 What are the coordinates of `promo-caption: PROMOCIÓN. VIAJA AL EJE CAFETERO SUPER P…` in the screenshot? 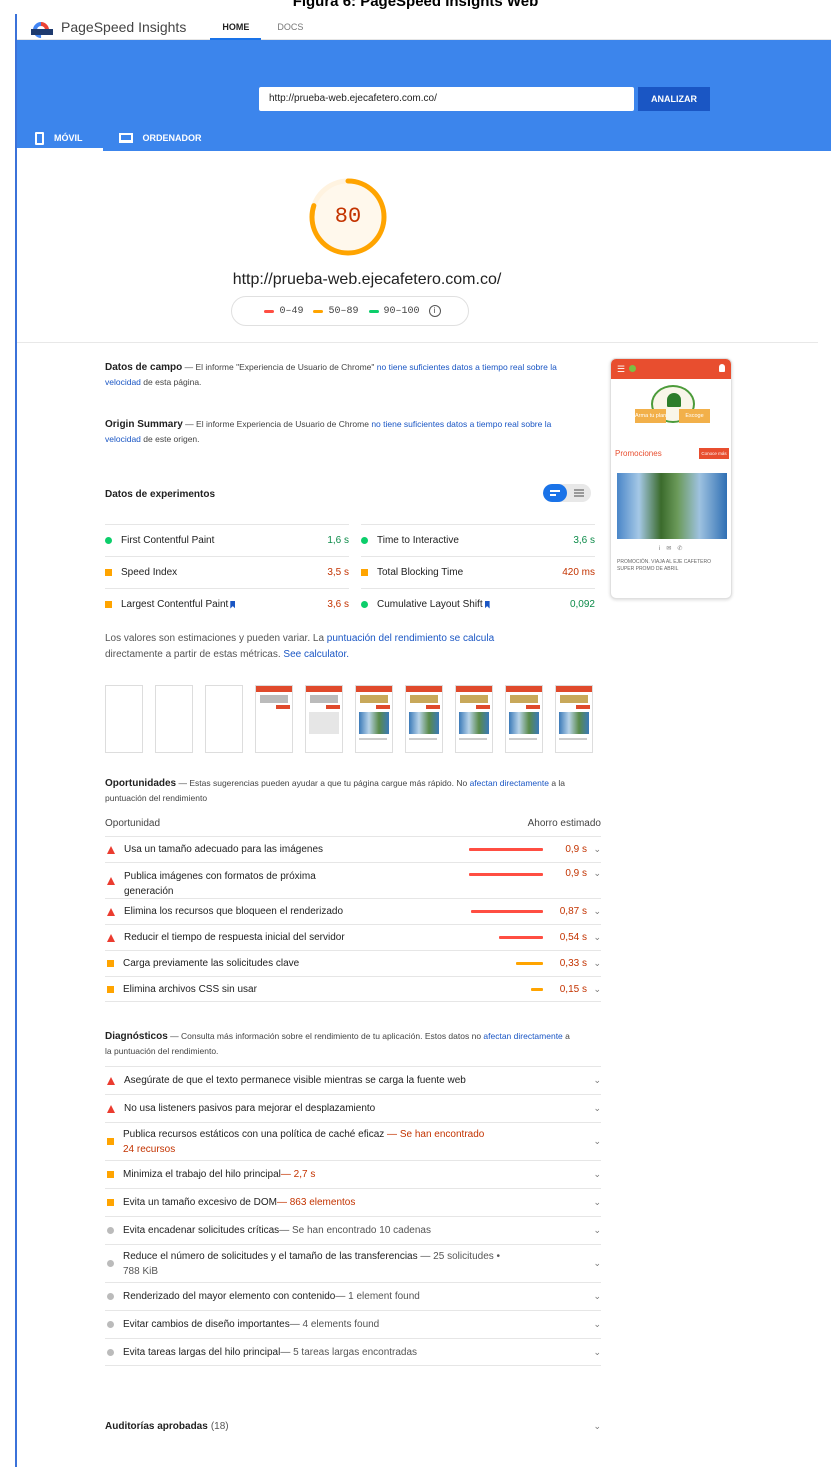 It's located at (664, 565).